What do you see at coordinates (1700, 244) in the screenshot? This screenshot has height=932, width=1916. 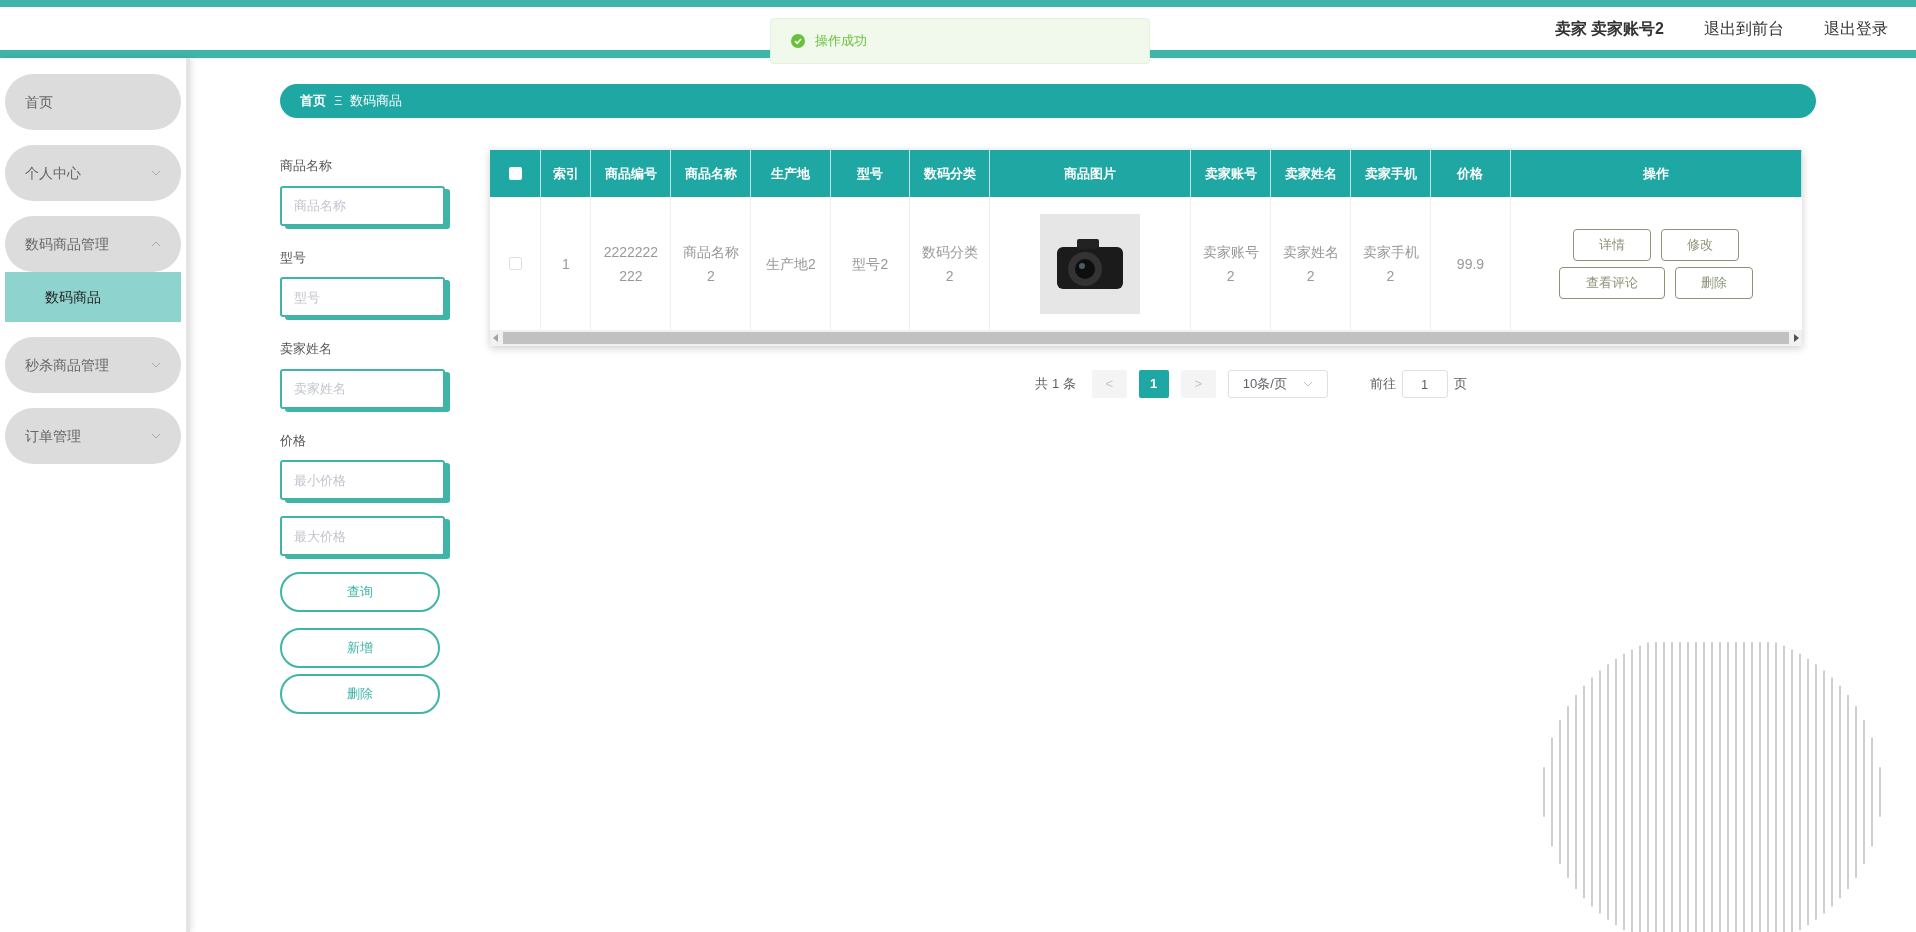 I see `action-button: 修改` at bounding box center [1700, 244].